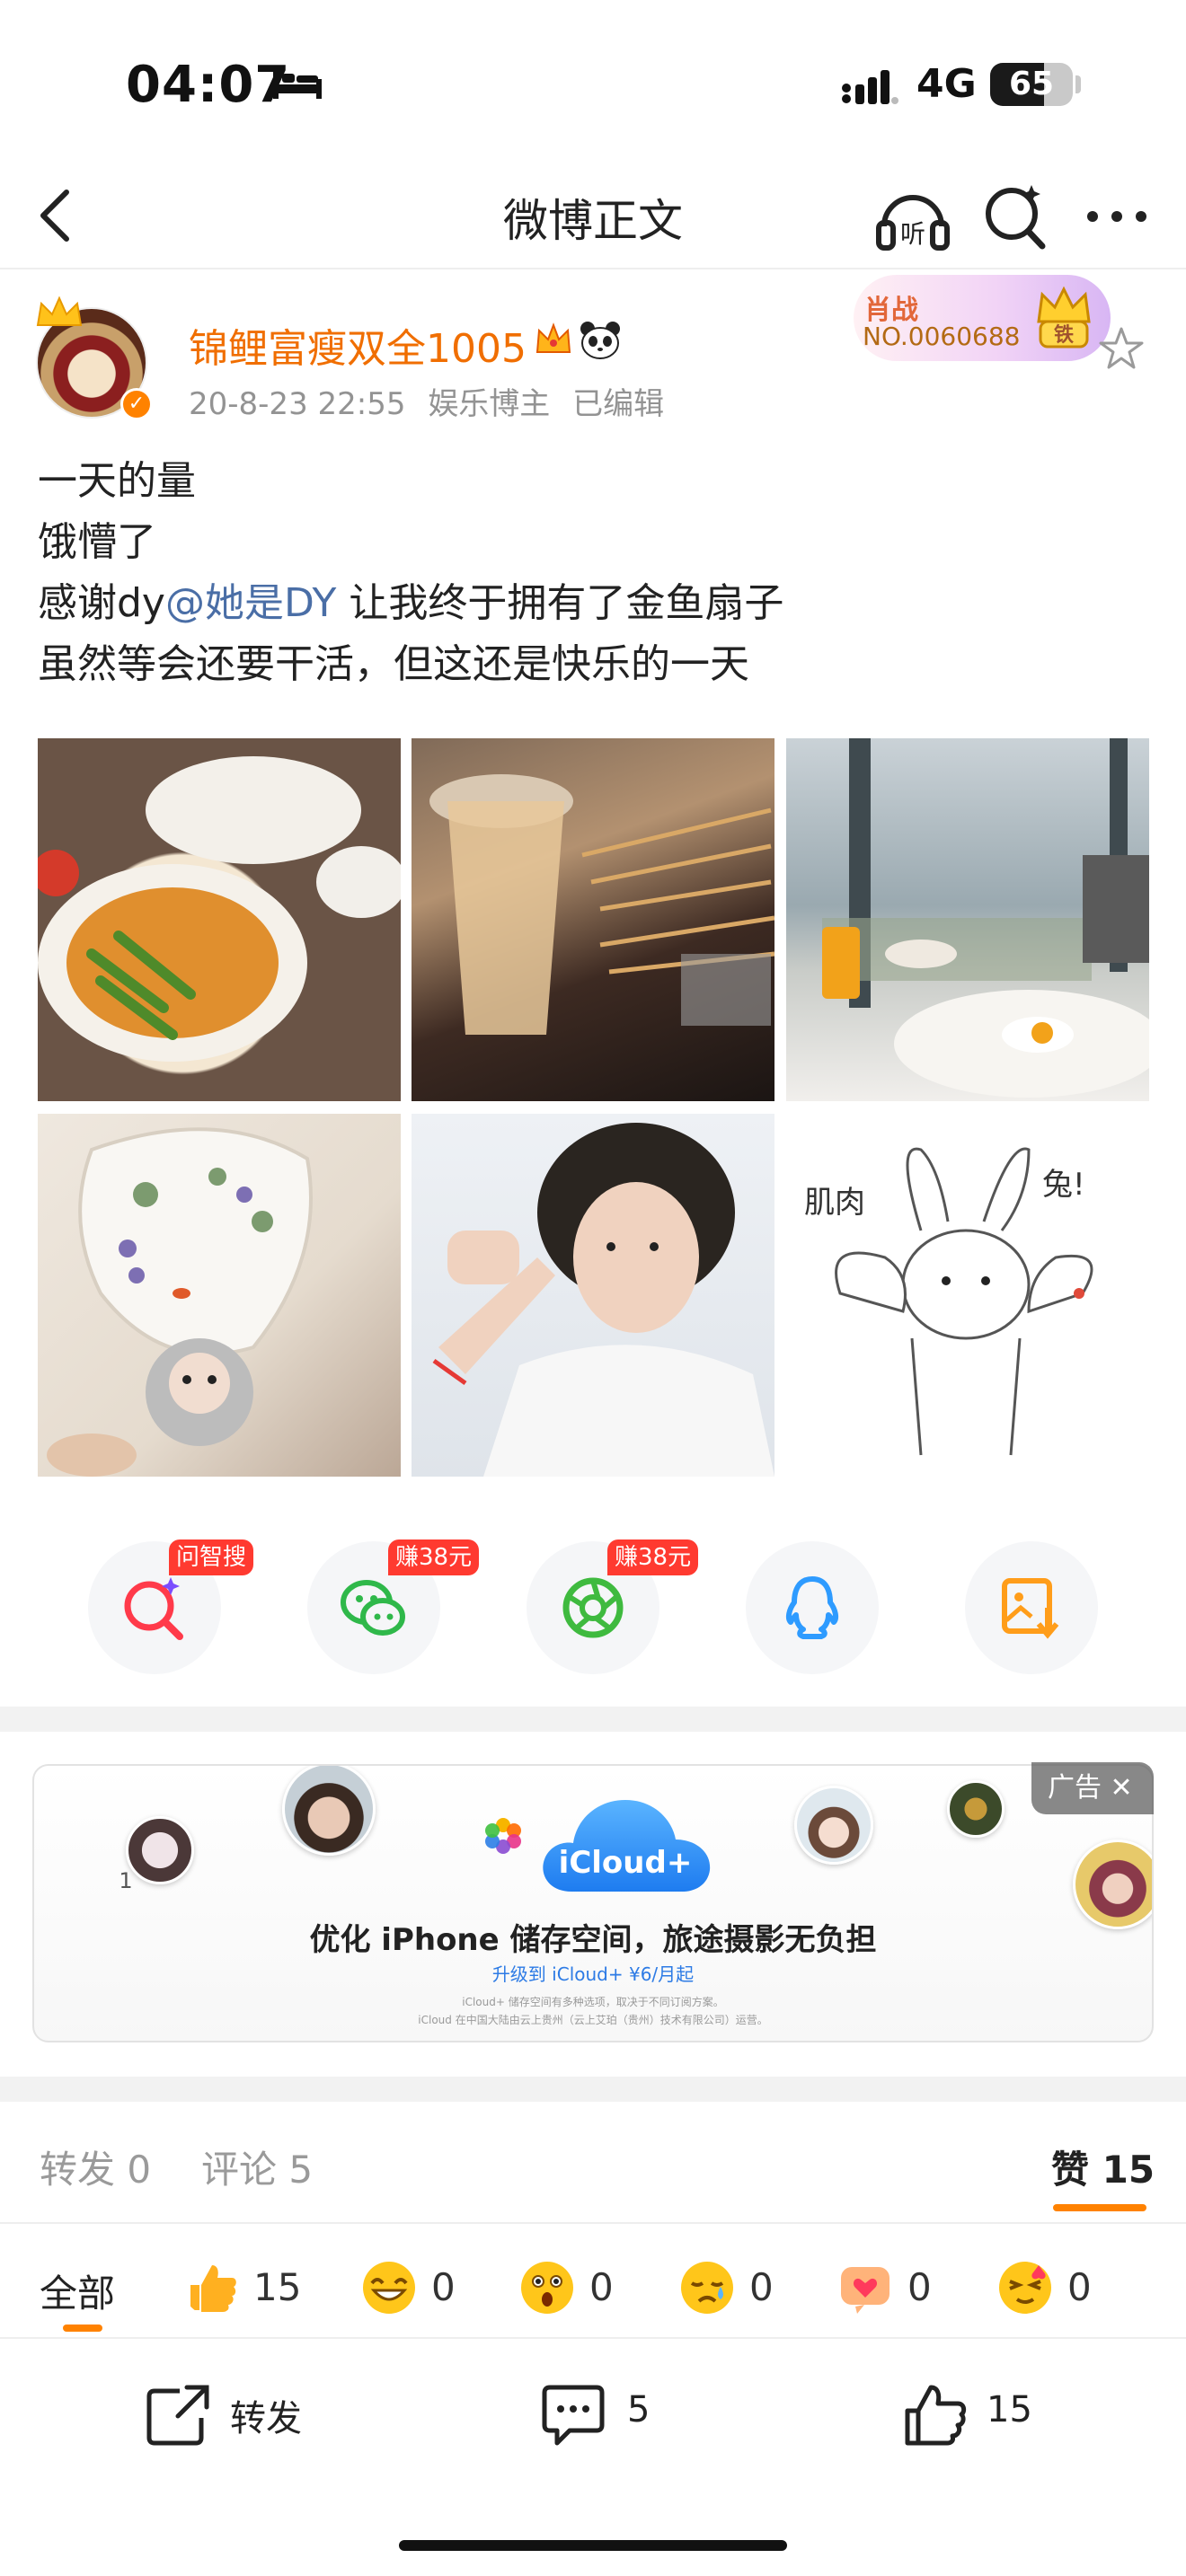 This screenshot has height=2576, width=1186. What do you see at coordinates (117, 481) in the screenshot?
I see `post-line-1: 一天的量` at bounding box center [117, 481].